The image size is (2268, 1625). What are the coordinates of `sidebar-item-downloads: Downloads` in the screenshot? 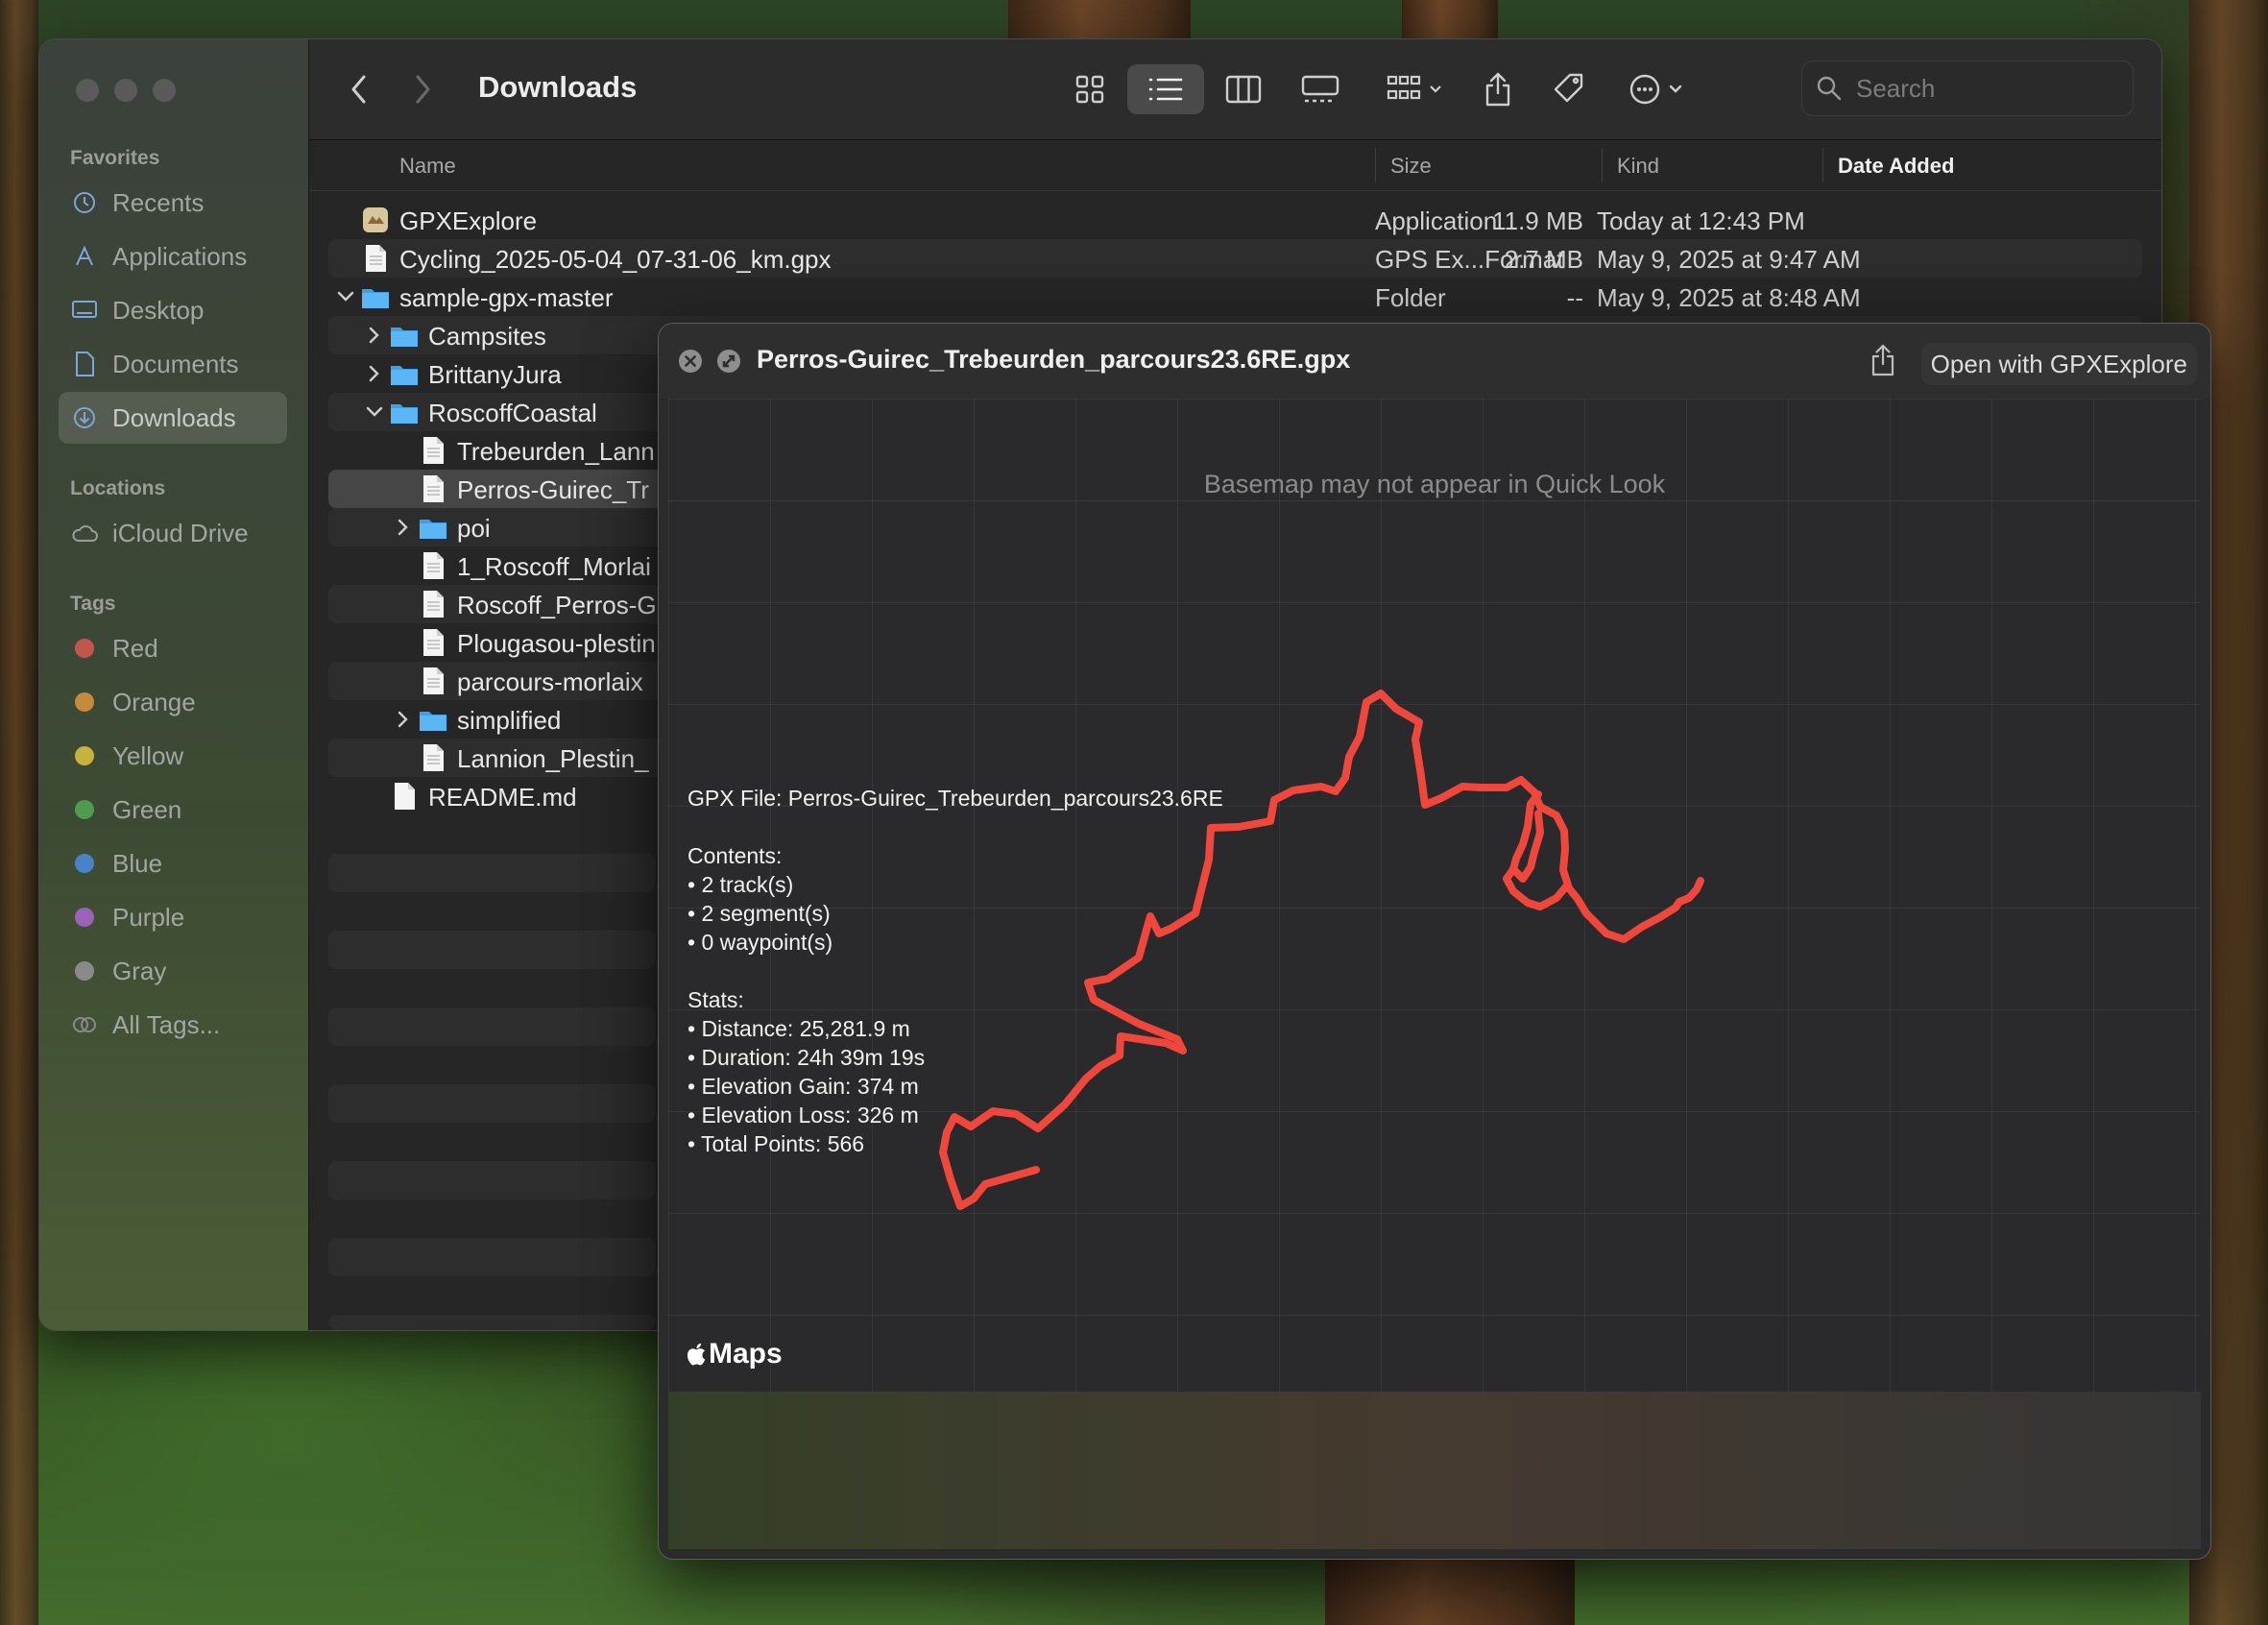 It's located at (173, 418).